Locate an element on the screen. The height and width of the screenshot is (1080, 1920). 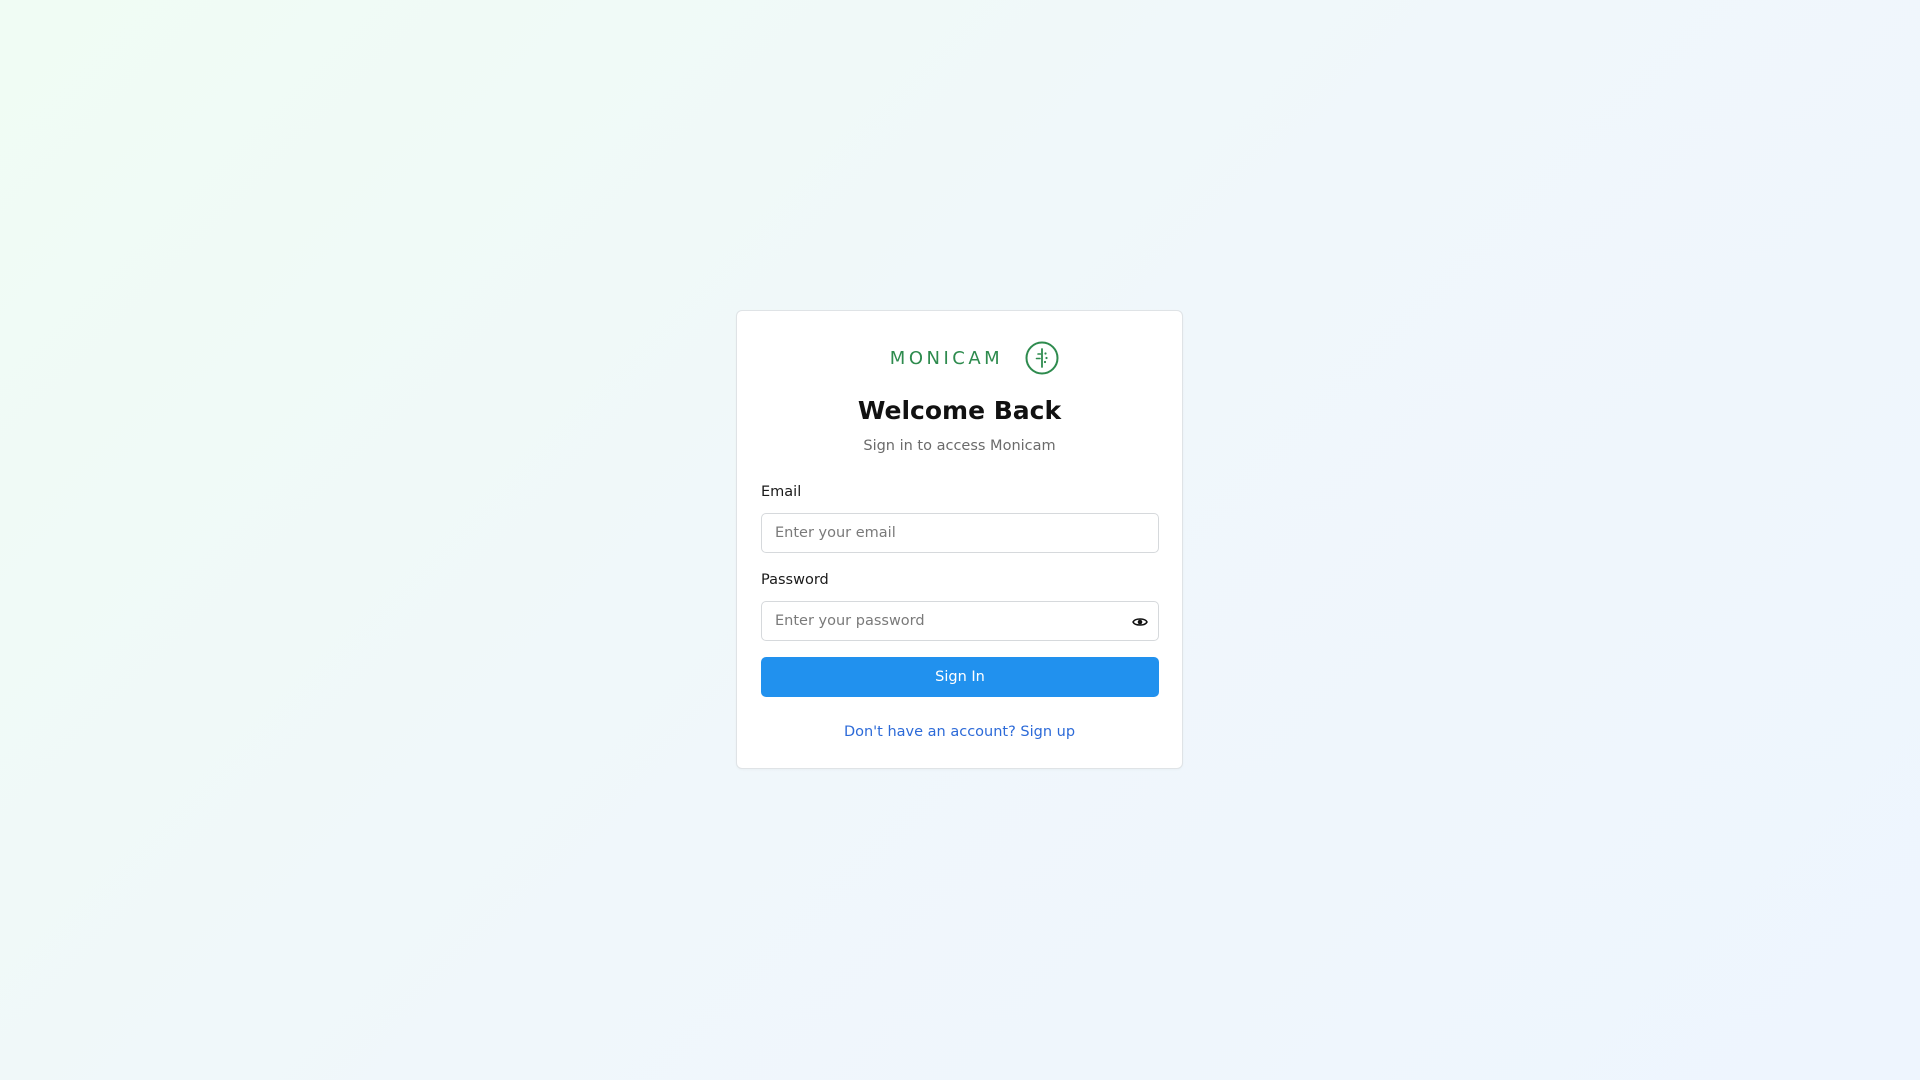
password-label: Password is located at coordinates (795, 580).